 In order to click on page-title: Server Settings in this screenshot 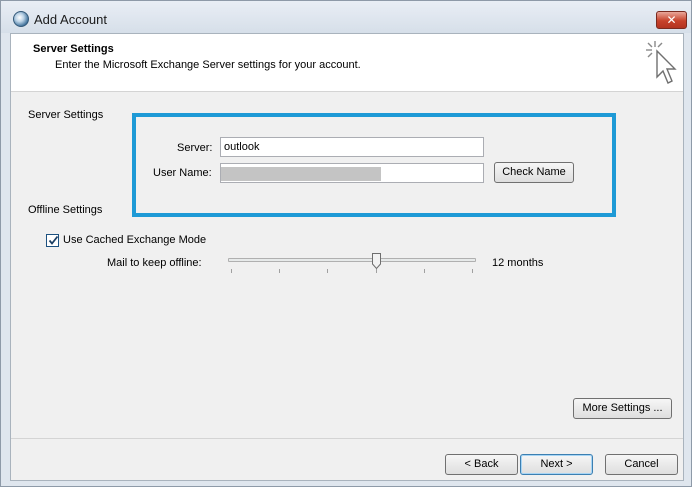, I will do `click(73, 49)`.